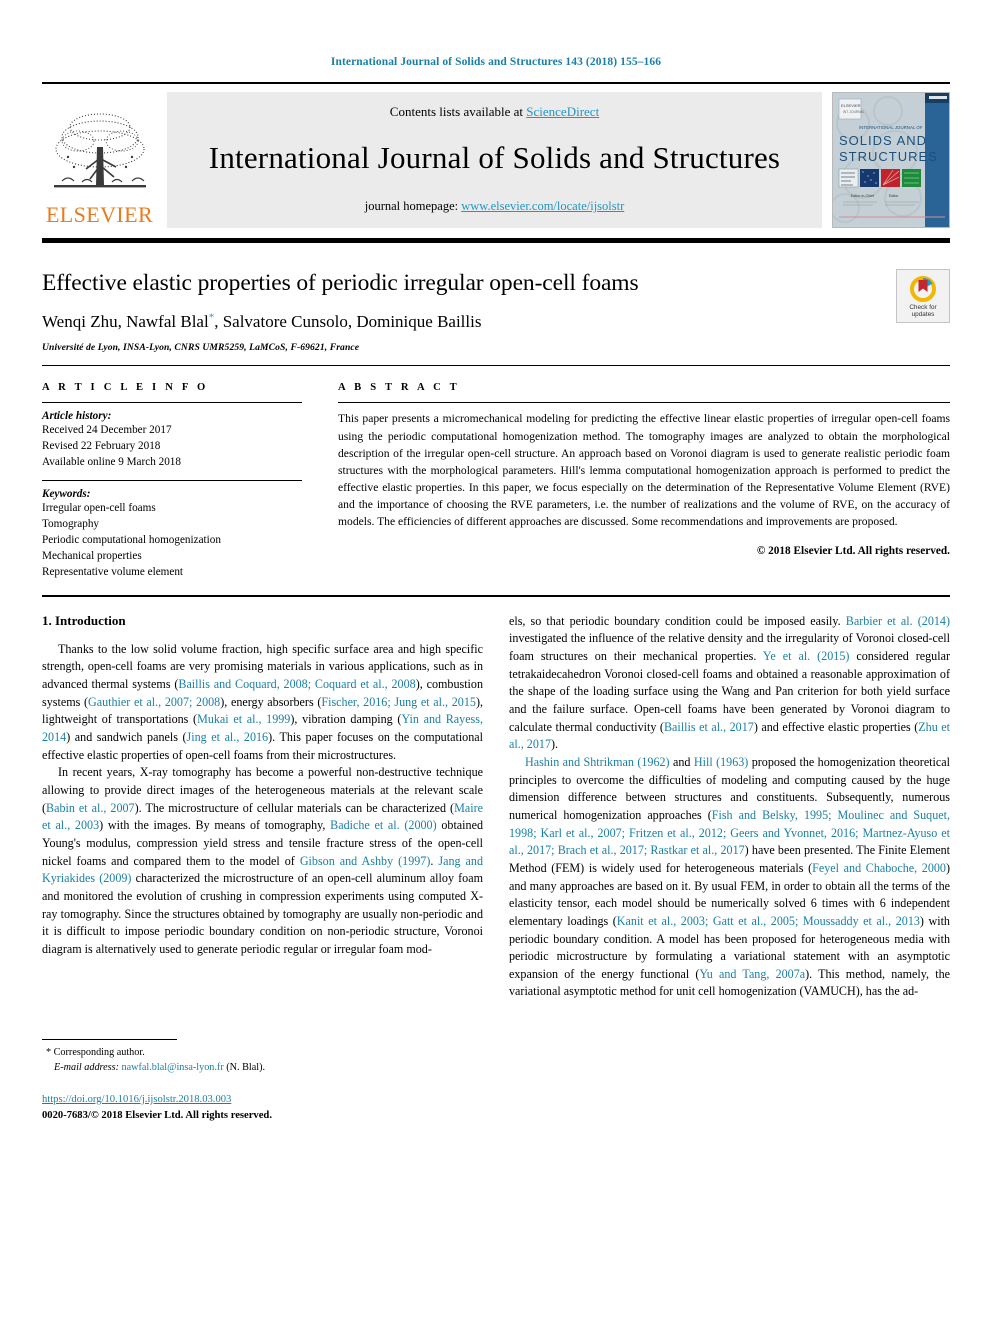 The image size is (992, 1323). I want to click on email-link: nawfal.blal@insa-lyon.fr, so click(173, 1067).